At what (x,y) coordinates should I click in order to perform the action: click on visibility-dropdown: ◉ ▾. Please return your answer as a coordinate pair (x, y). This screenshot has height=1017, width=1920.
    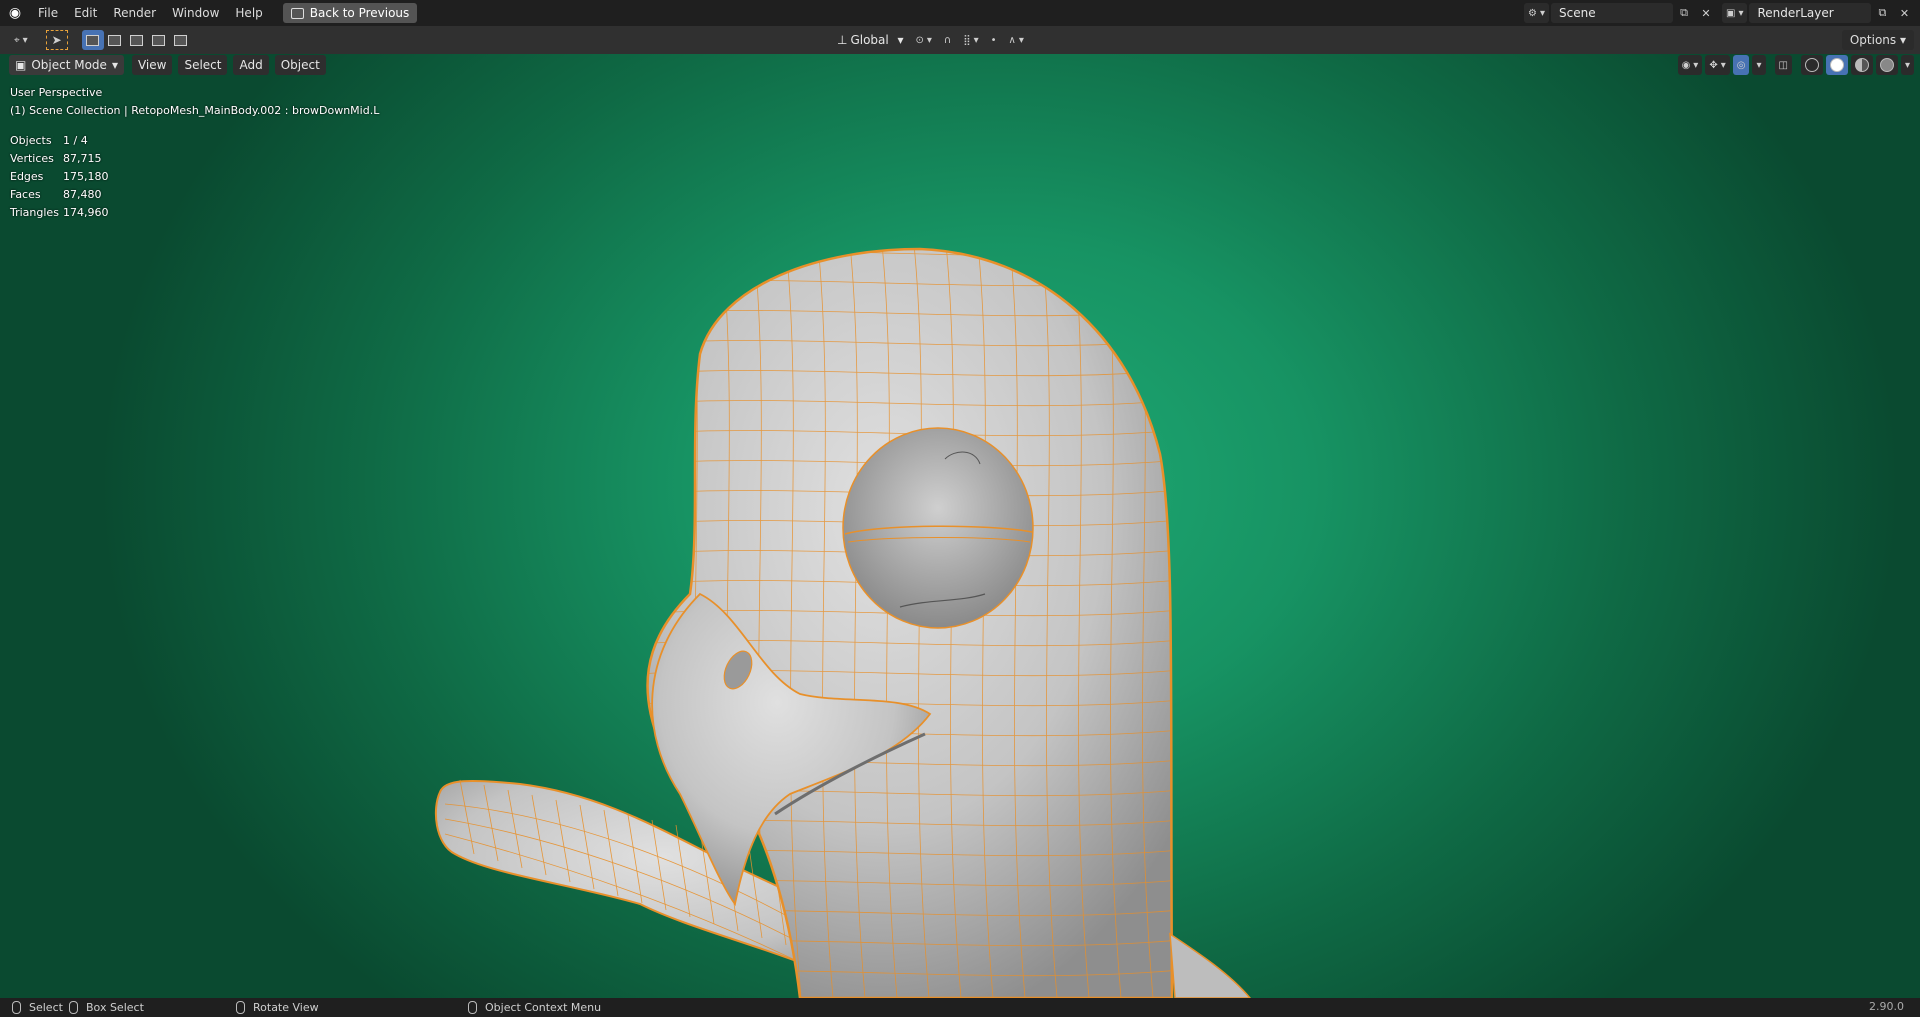
    Looking at the image, I should click on (1690, 65).